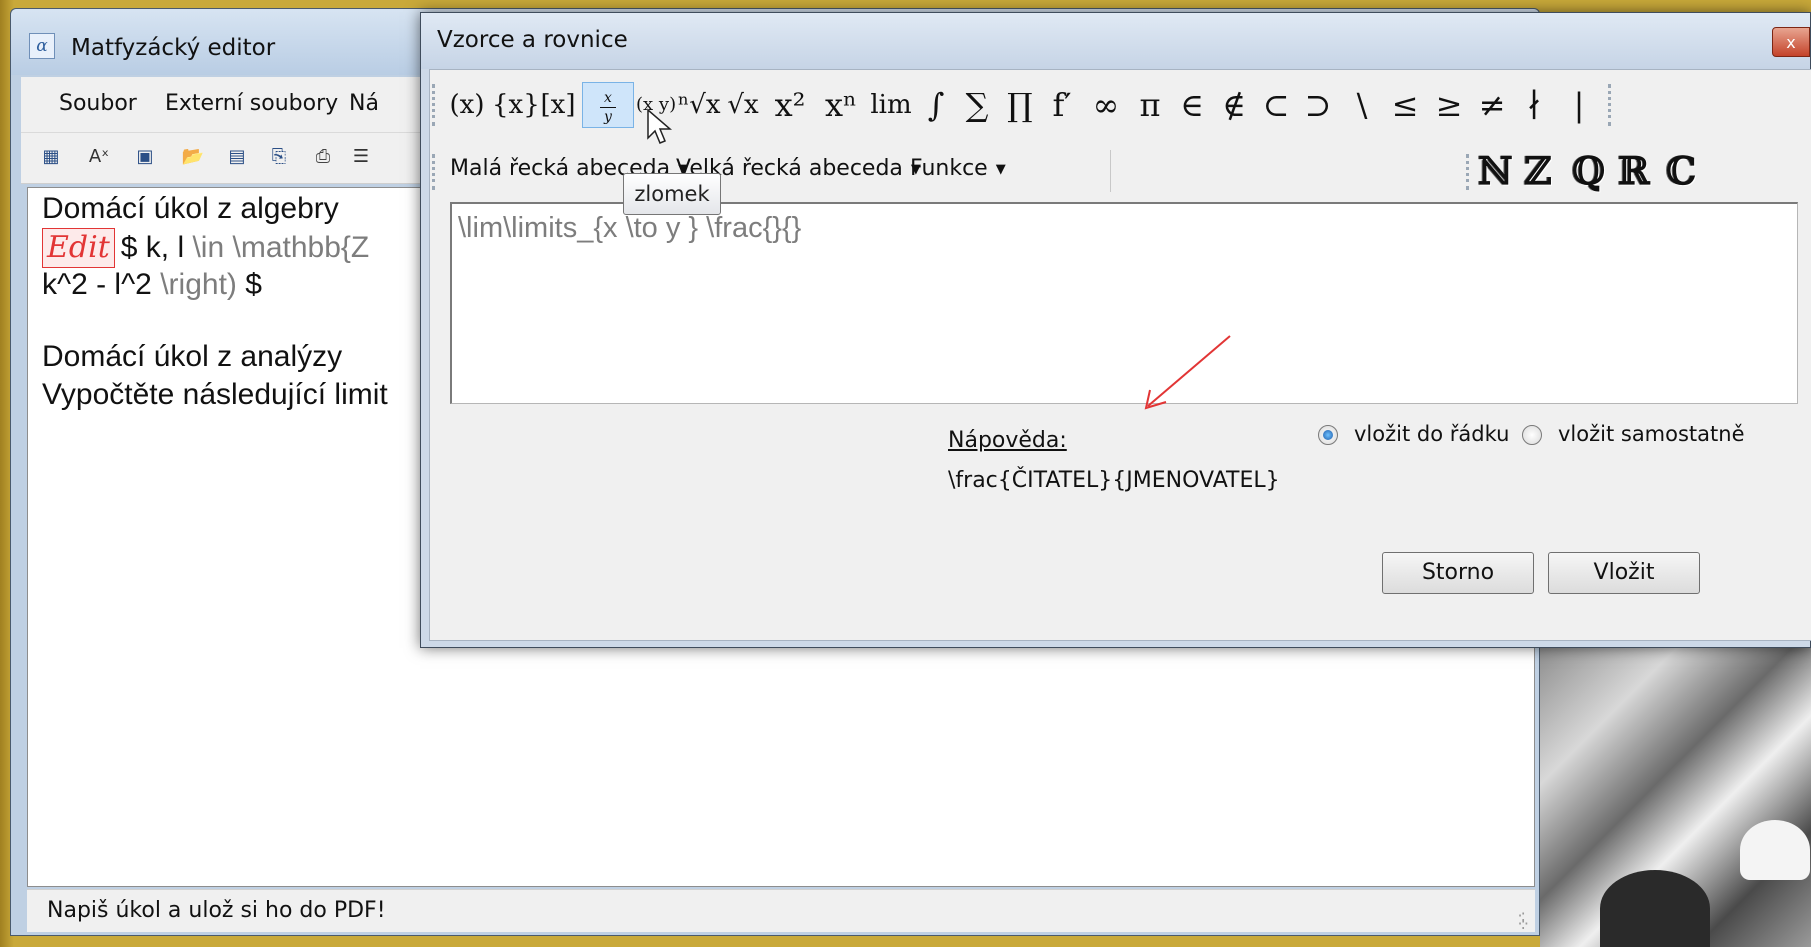 The width and height of the screenshot is (1811, 947). Describe the element at coordinates (1458, 573) in the screenshot. I see `cancel-button: Storno` at that location.